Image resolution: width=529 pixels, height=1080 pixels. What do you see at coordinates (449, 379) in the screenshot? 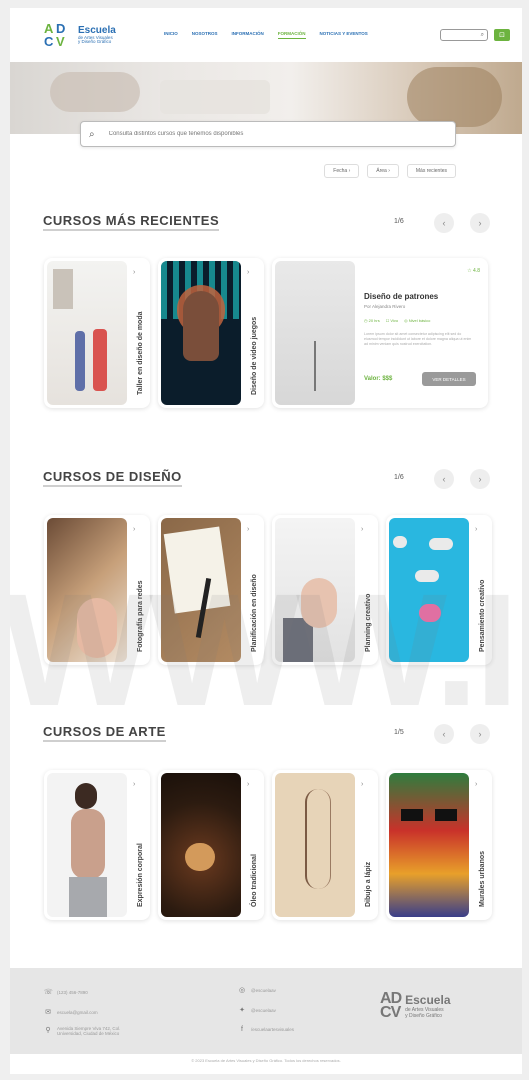
I see `view-details-button: VER DETALLES` at bounding box center [449, 379].